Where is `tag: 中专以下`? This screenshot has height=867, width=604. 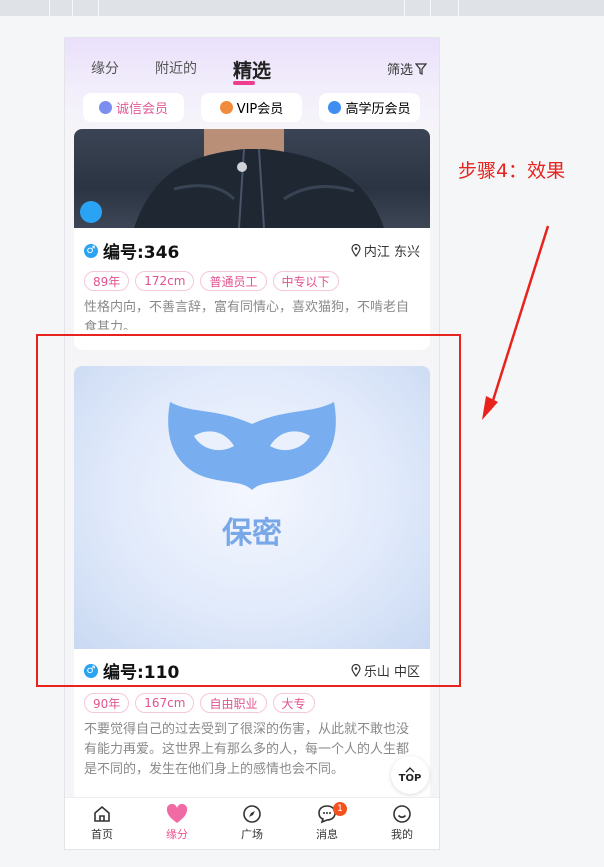 tag: 中专以下 is located at coordinates (305, 281).